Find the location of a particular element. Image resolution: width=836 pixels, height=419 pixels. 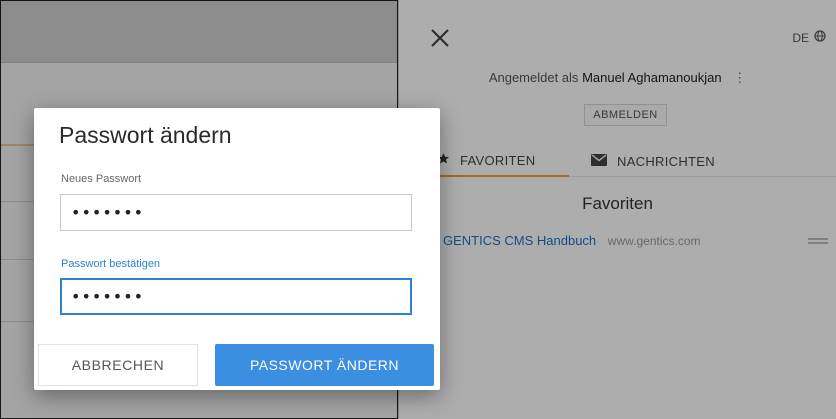

dialog-title: Passwort ändern is located at coordinates (145, 135).